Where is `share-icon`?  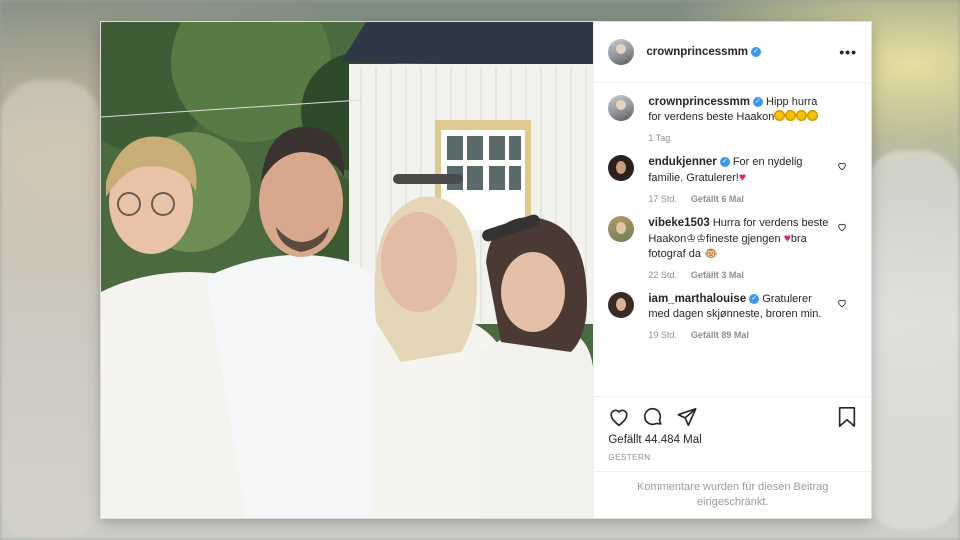
share-icon is located at coordinates (687, 417).